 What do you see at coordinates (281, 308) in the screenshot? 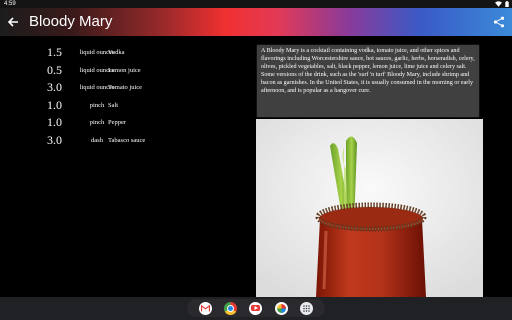
I see `photos-icon` at bounding box center [281, 308].